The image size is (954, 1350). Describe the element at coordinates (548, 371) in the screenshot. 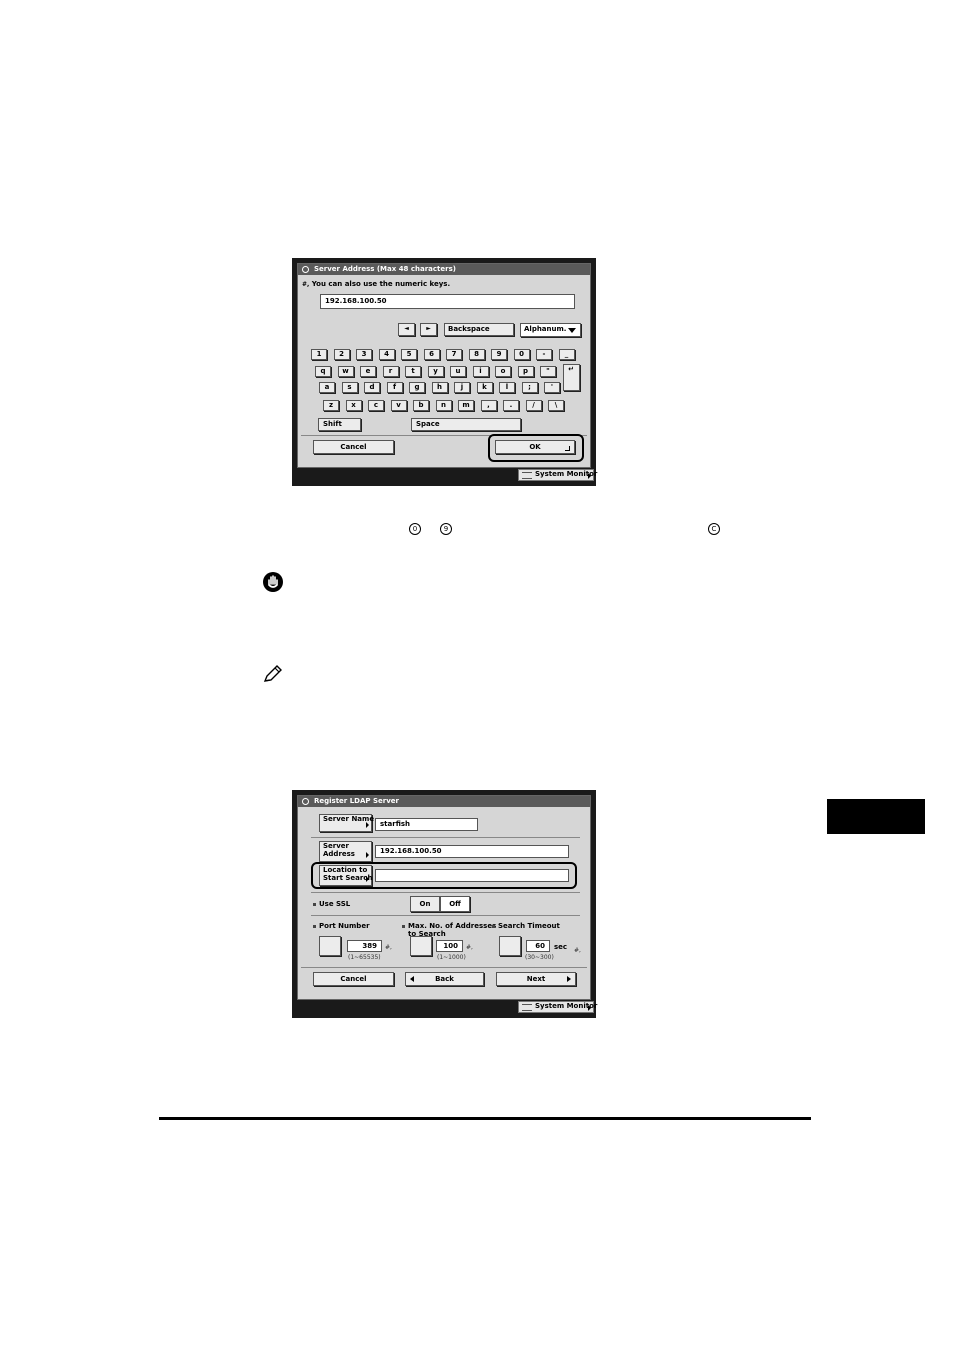

I see `keyboard-key: "` at that location.